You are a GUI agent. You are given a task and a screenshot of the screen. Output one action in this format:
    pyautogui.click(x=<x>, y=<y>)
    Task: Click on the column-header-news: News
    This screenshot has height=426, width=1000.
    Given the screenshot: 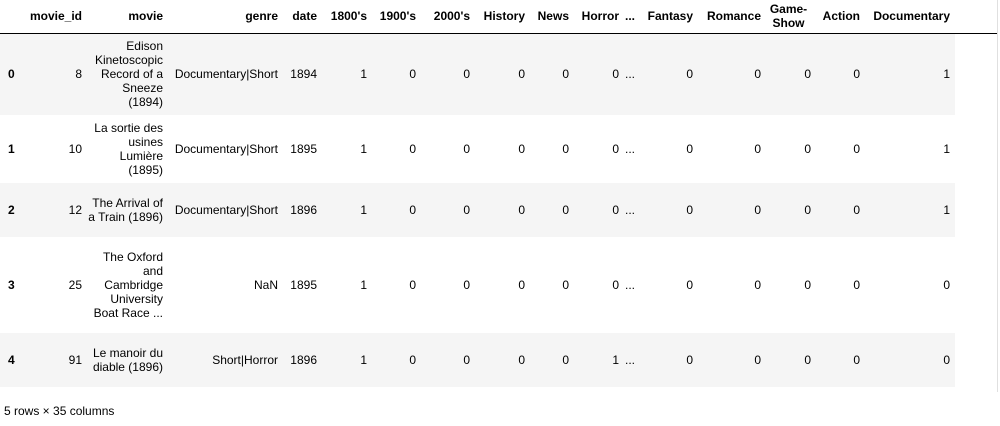 What is the action you would take?
    pyautogui.click(x=552, y=17)
    